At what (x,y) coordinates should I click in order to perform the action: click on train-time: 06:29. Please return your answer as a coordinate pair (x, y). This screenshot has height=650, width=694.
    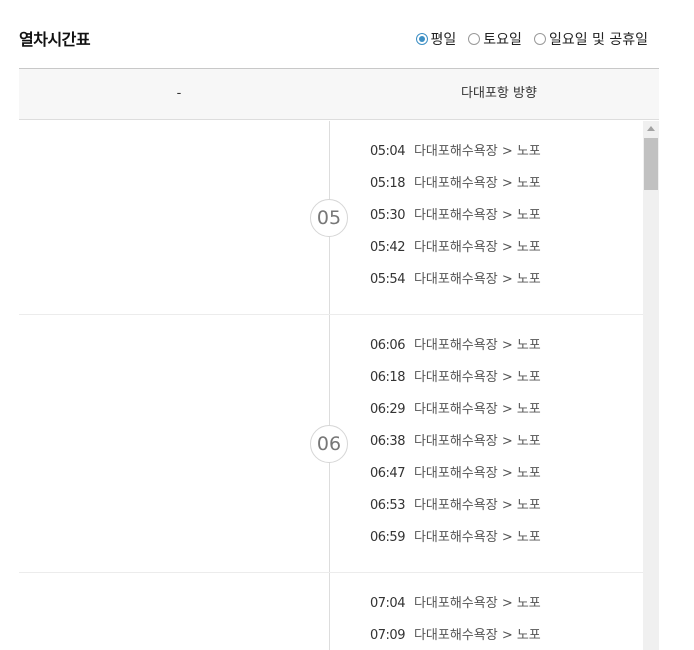
    Looking at the image, I should click on (387, 409).